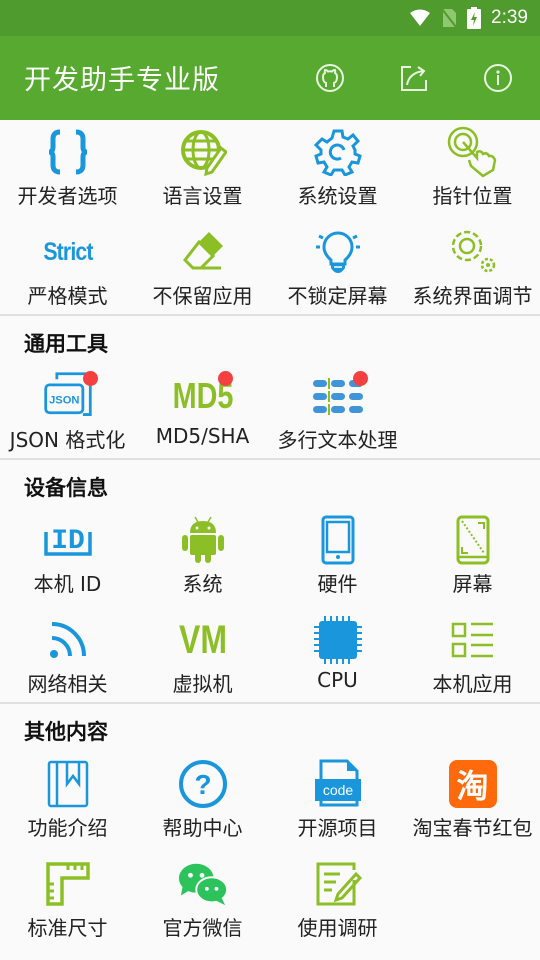 This screenshot has height=960, width=540. I want to click on svg-text: JSON, so click(64, 400).